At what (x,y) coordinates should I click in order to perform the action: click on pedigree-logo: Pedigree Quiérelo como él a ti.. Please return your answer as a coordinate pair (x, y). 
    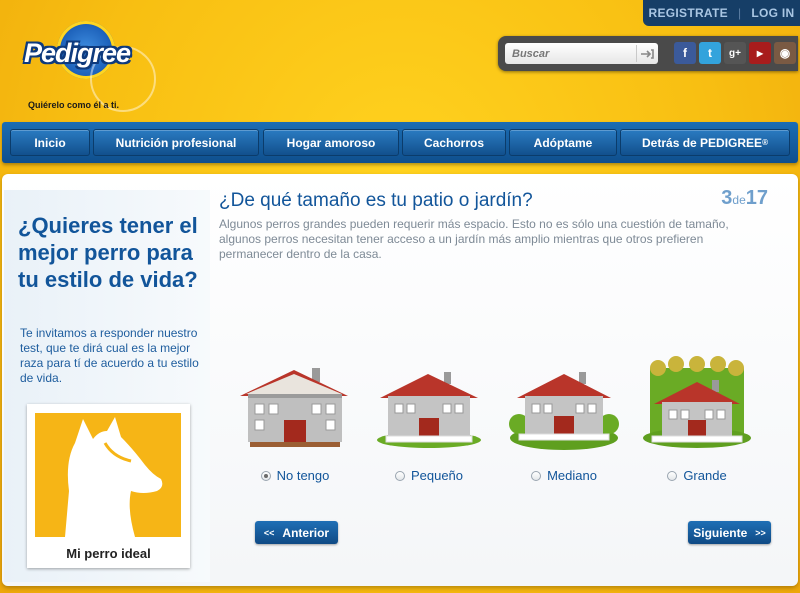
    Looking at the image, I should click on (90, 68).